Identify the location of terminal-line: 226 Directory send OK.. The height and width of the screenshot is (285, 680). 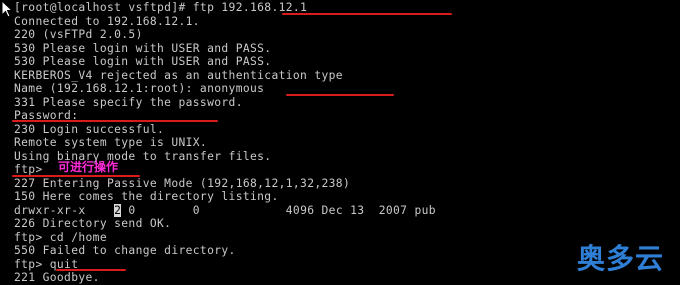
(93, 223).